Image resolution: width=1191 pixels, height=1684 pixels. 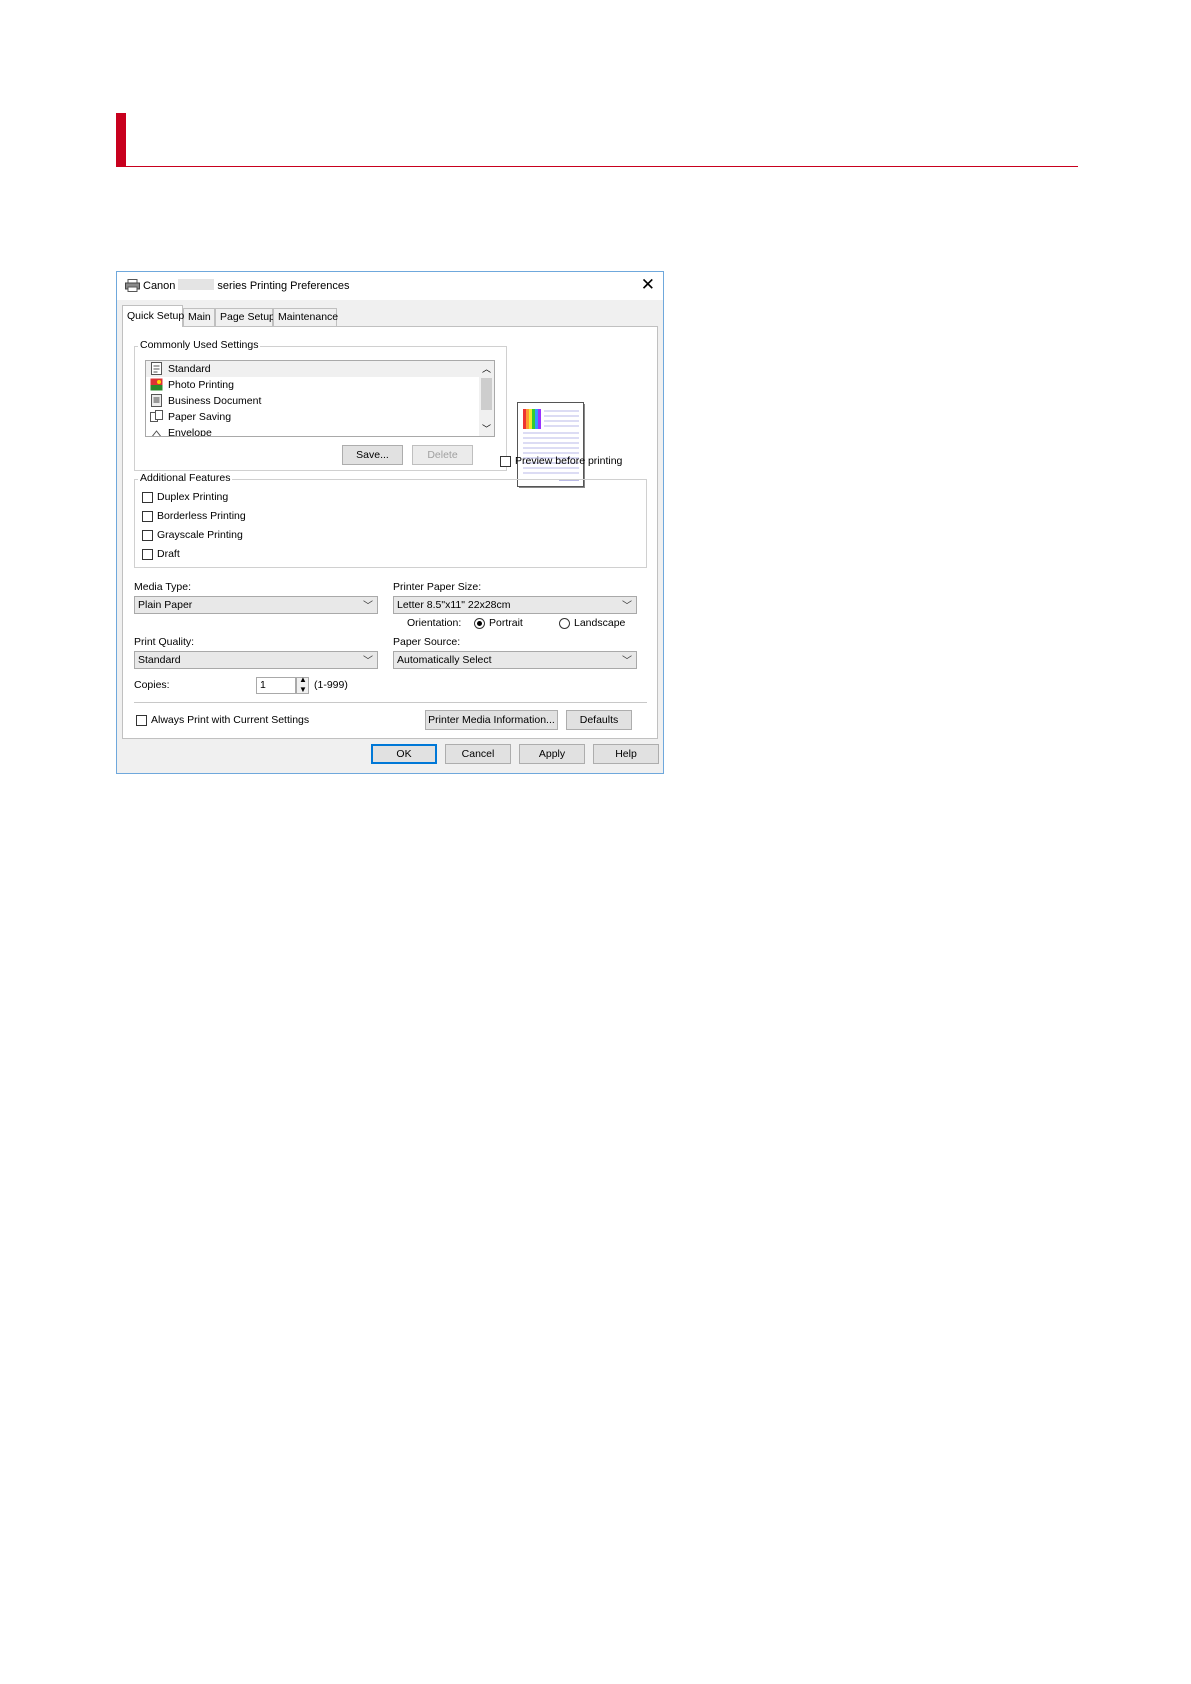 I want to click on media-type-label: Media Type:, so click(x=163, y=587).